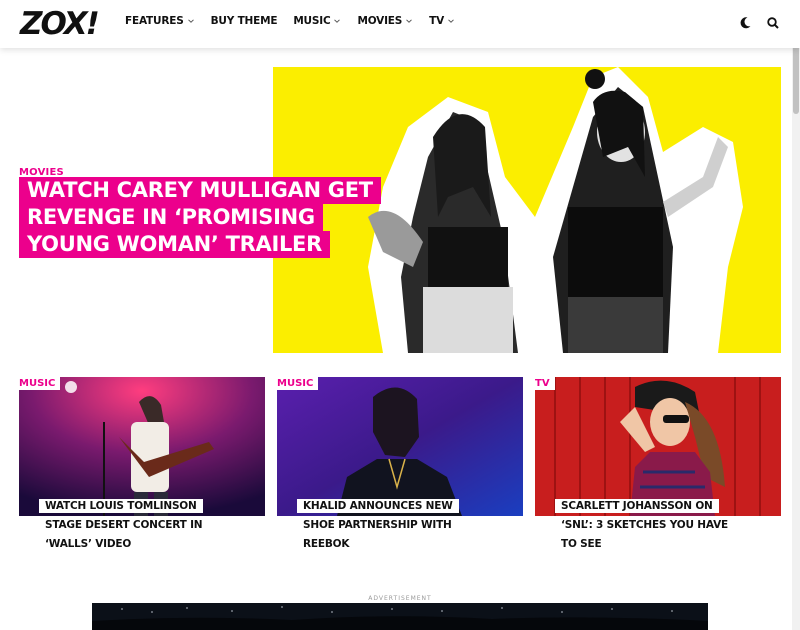  I want to click on nav-item-features: FEATURES, so click(160, 21).